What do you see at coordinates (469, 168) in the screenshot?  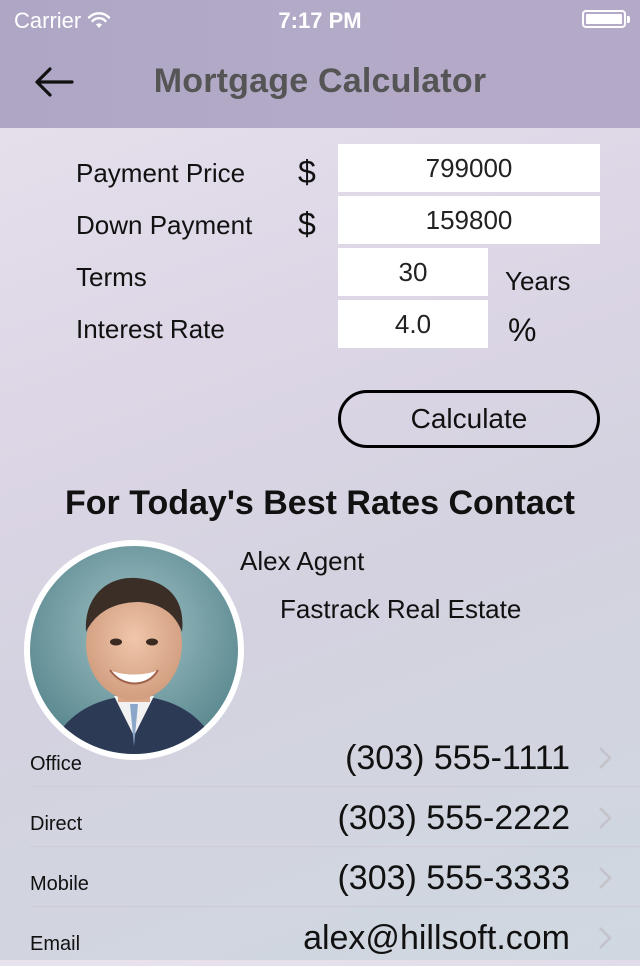 I see `payment-price-input: 799000` at bounding box center [469, 168].